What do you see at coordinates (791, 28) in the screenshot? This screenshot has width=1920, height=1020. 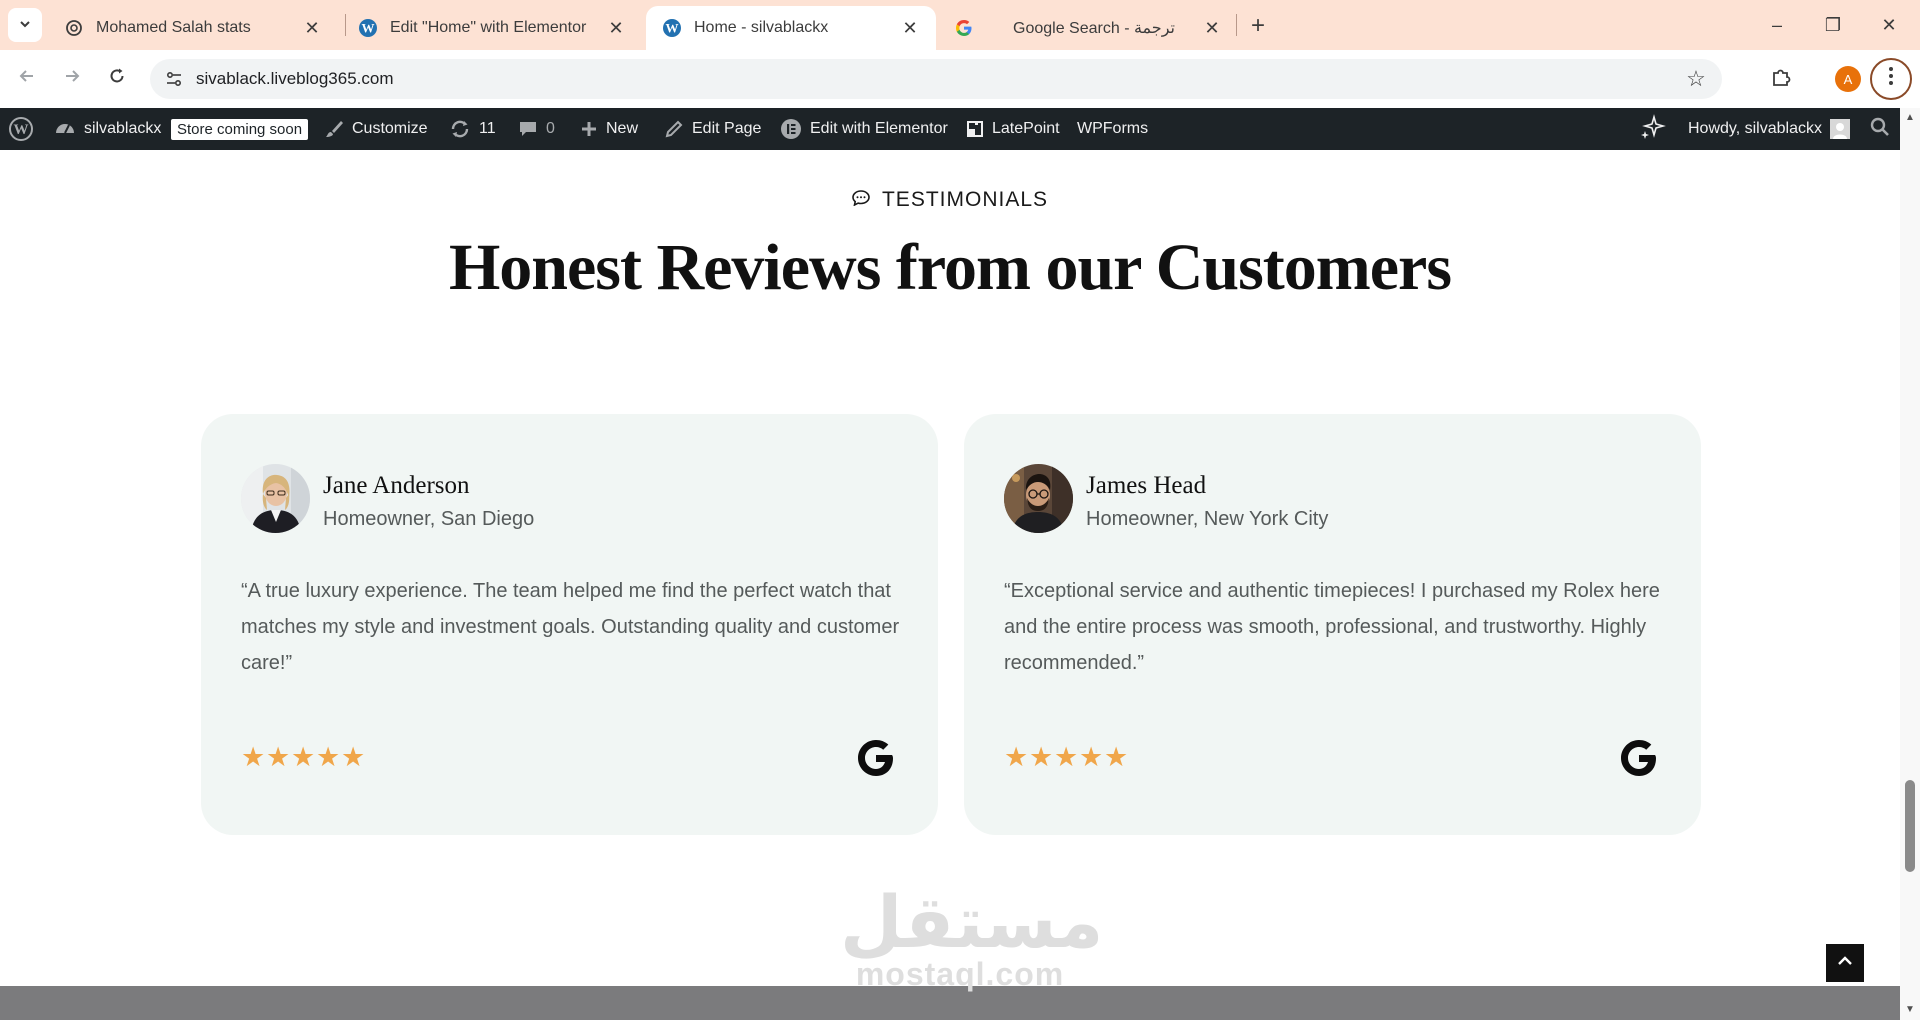 I see `tab-home-silvablackx: W Home - silvablackx ✕` at bounding box center [791, 28].